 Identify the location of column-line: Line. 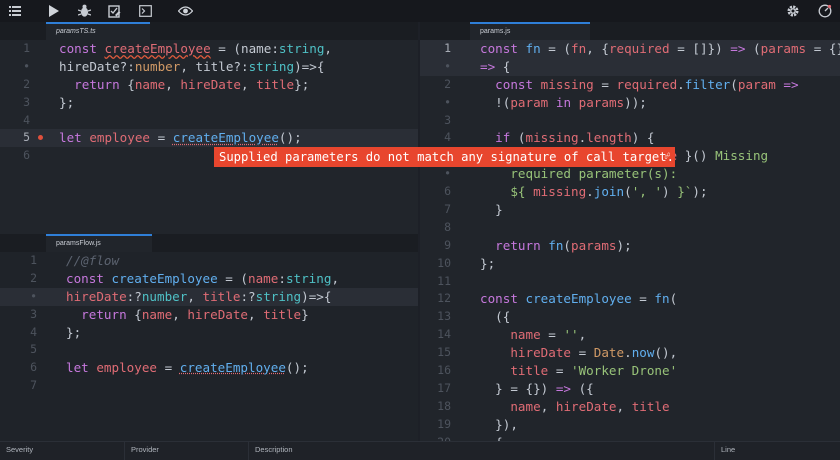
(777, 451).